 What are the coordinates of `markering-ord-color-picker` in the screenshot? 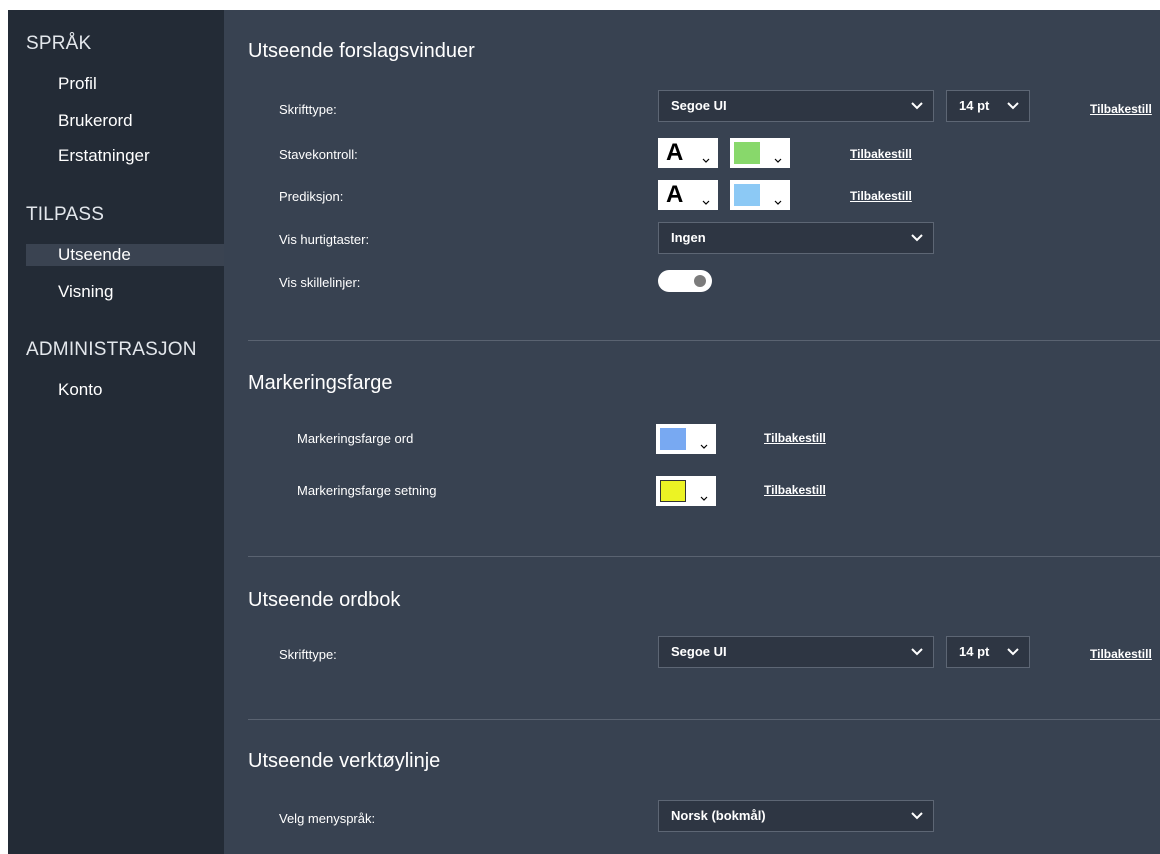 It's located at (686, 439).